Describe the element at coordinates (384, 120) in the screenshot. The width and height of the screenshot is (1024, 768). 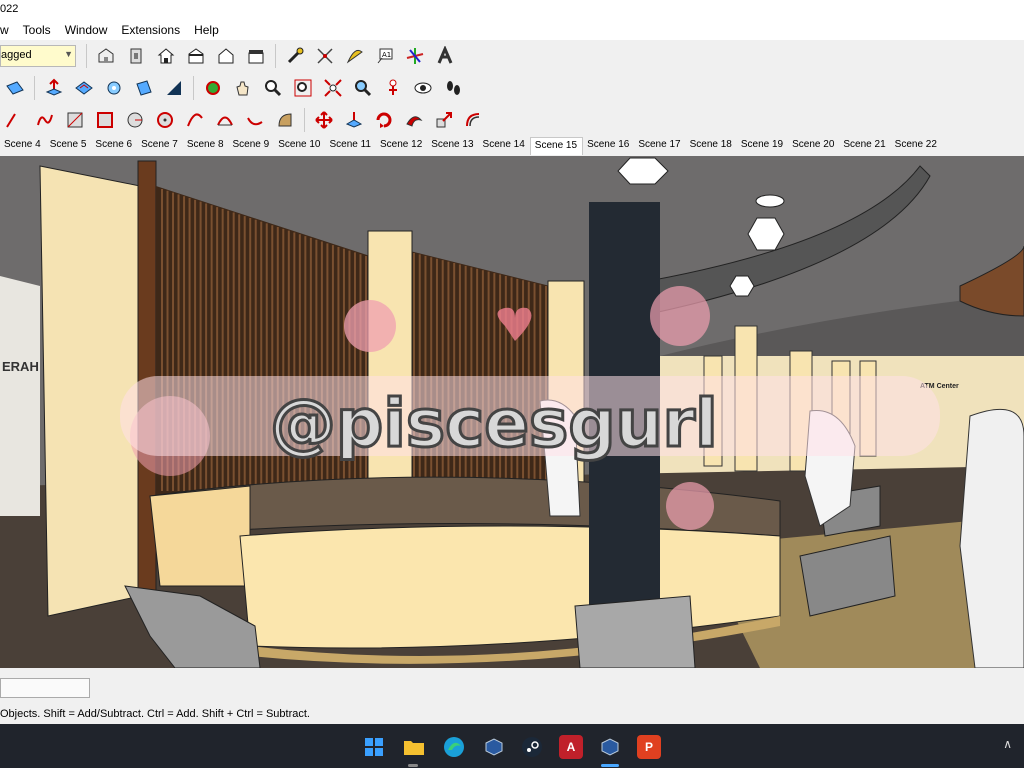
I see `rotate-icon` at that location.